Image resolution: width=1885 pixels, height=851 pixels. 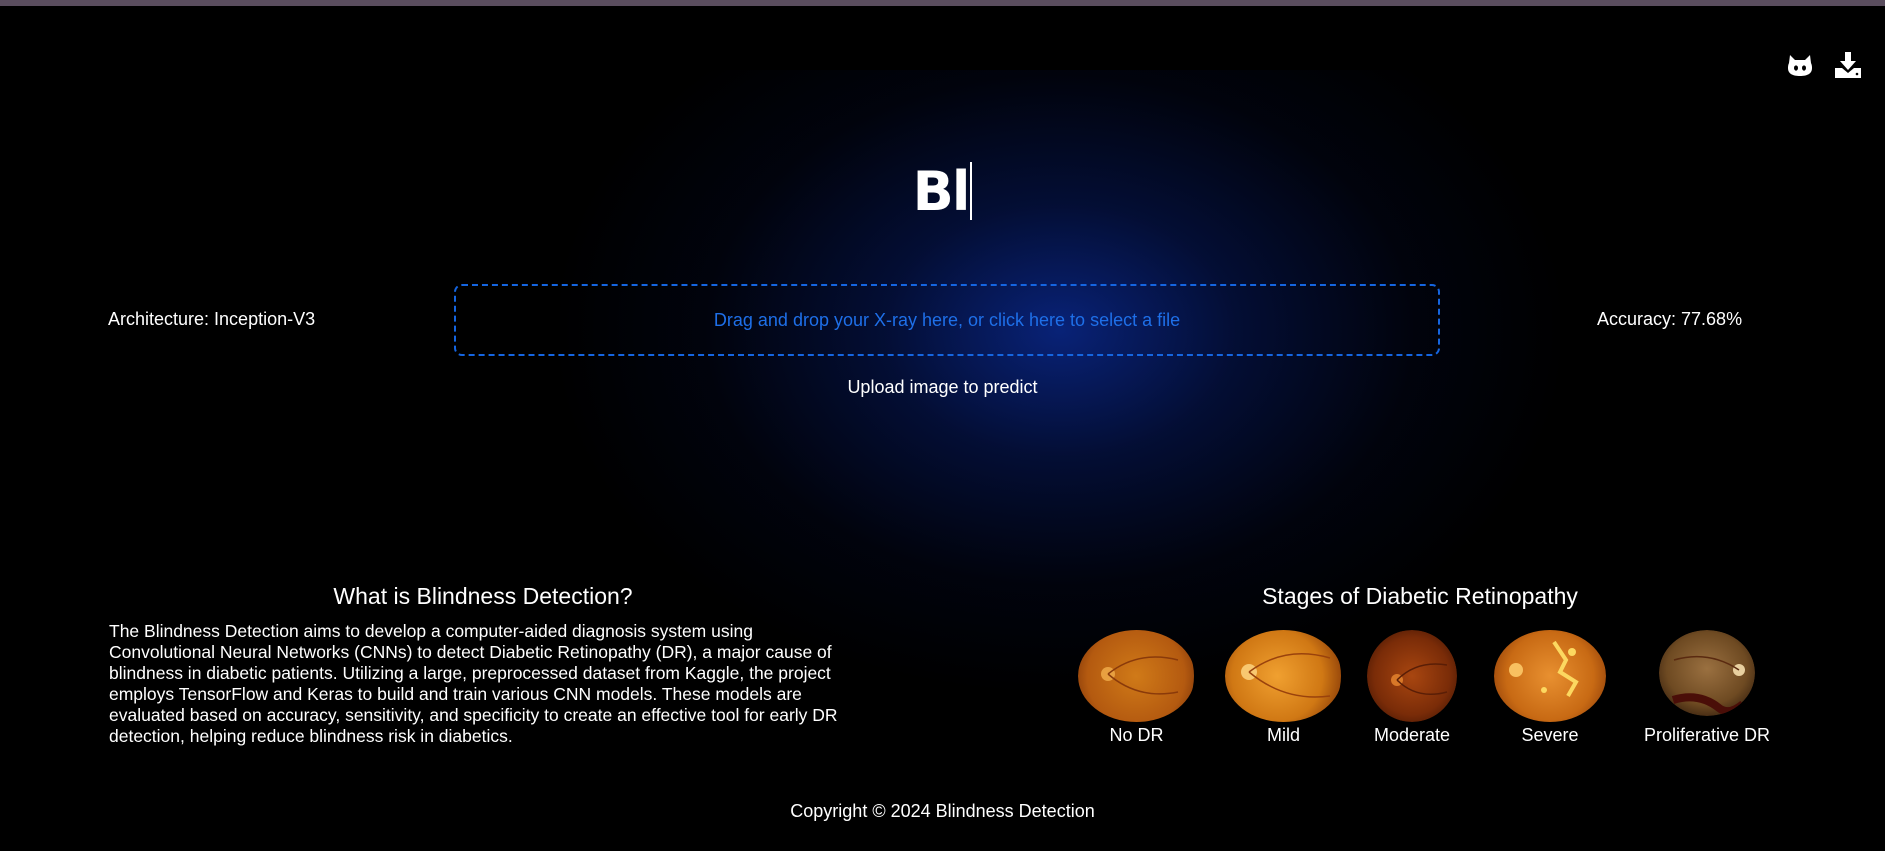 What do you see at coordinates (1412, 676) in the screenshot?
I see `retina-image-moderate` at bounding box center [1412, 676].